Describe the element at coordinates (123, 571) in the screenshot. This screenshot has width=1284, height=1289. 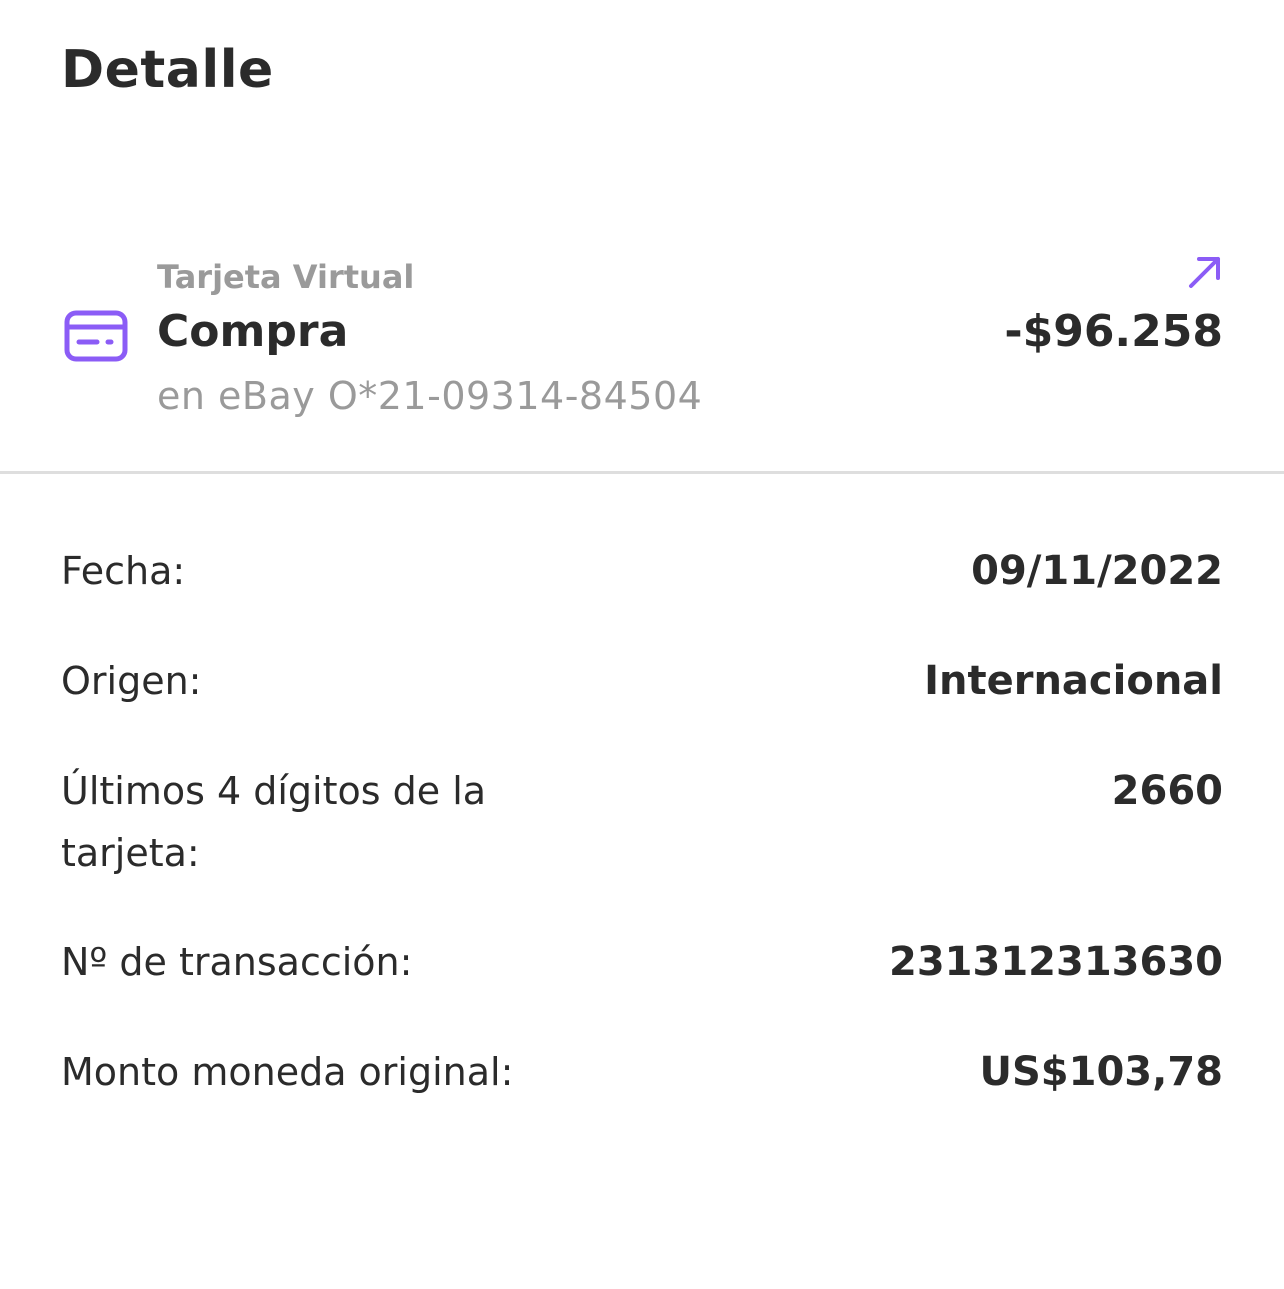
I see `date-label: Fecha:` at that location.